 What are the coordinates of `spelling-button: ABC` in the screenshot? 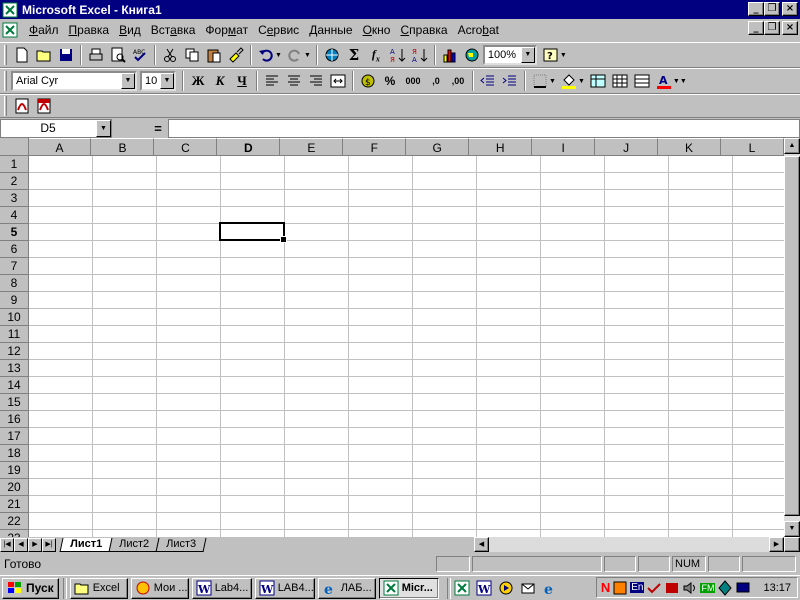 It's located at (140, 55).